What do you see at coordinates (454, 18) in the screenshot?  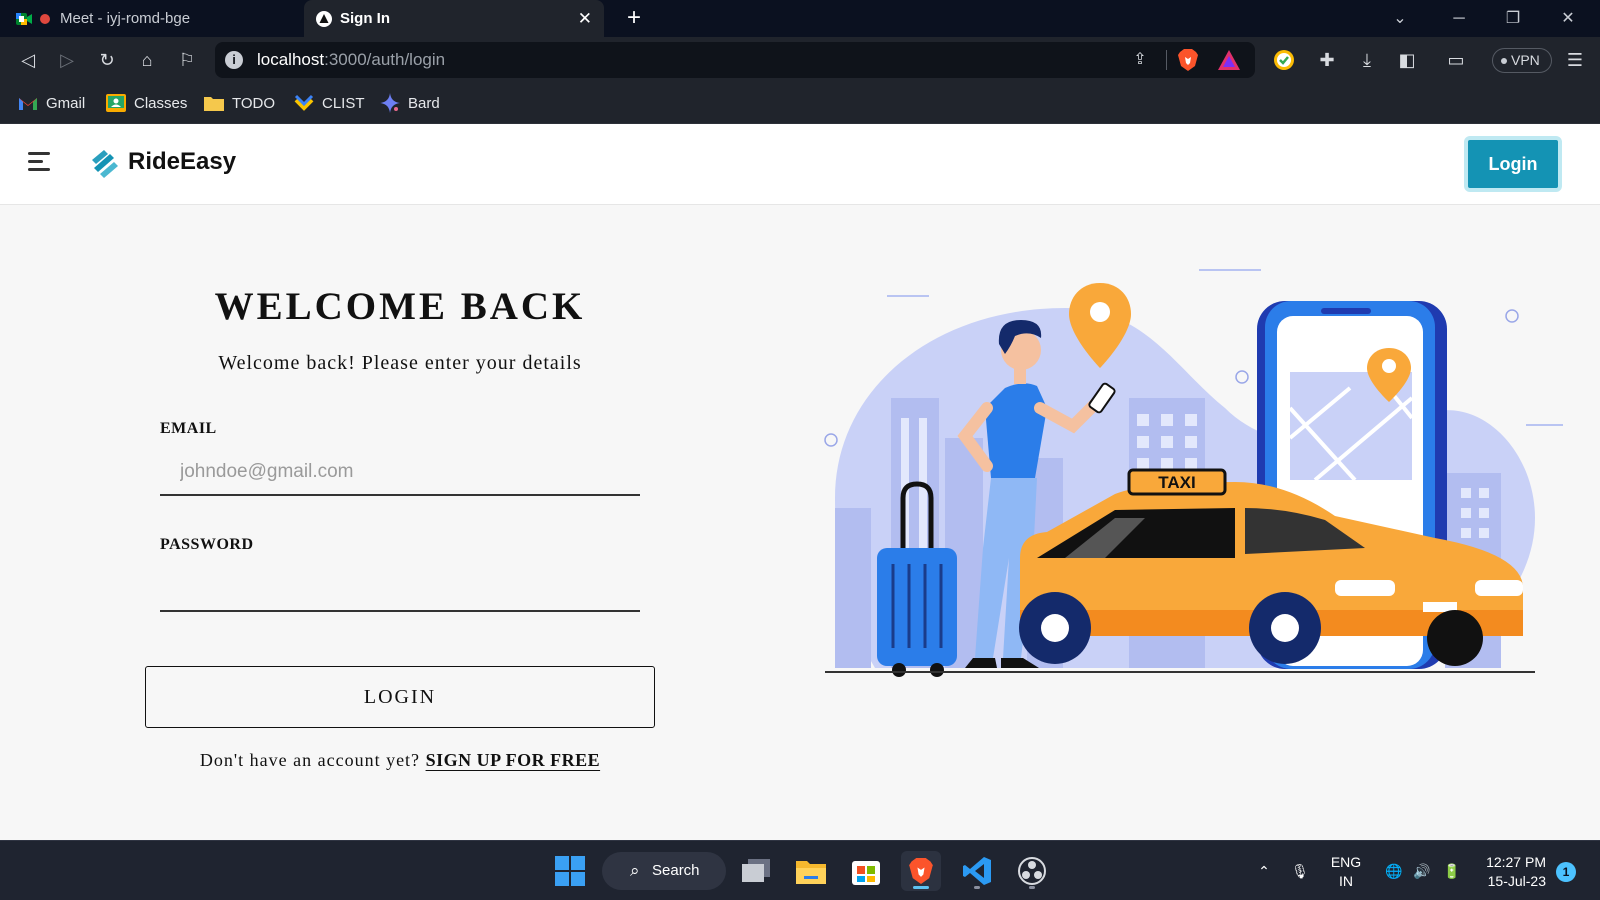 I see `tab-sign-in: Sign In ✕` at bounding box center [454, 18].